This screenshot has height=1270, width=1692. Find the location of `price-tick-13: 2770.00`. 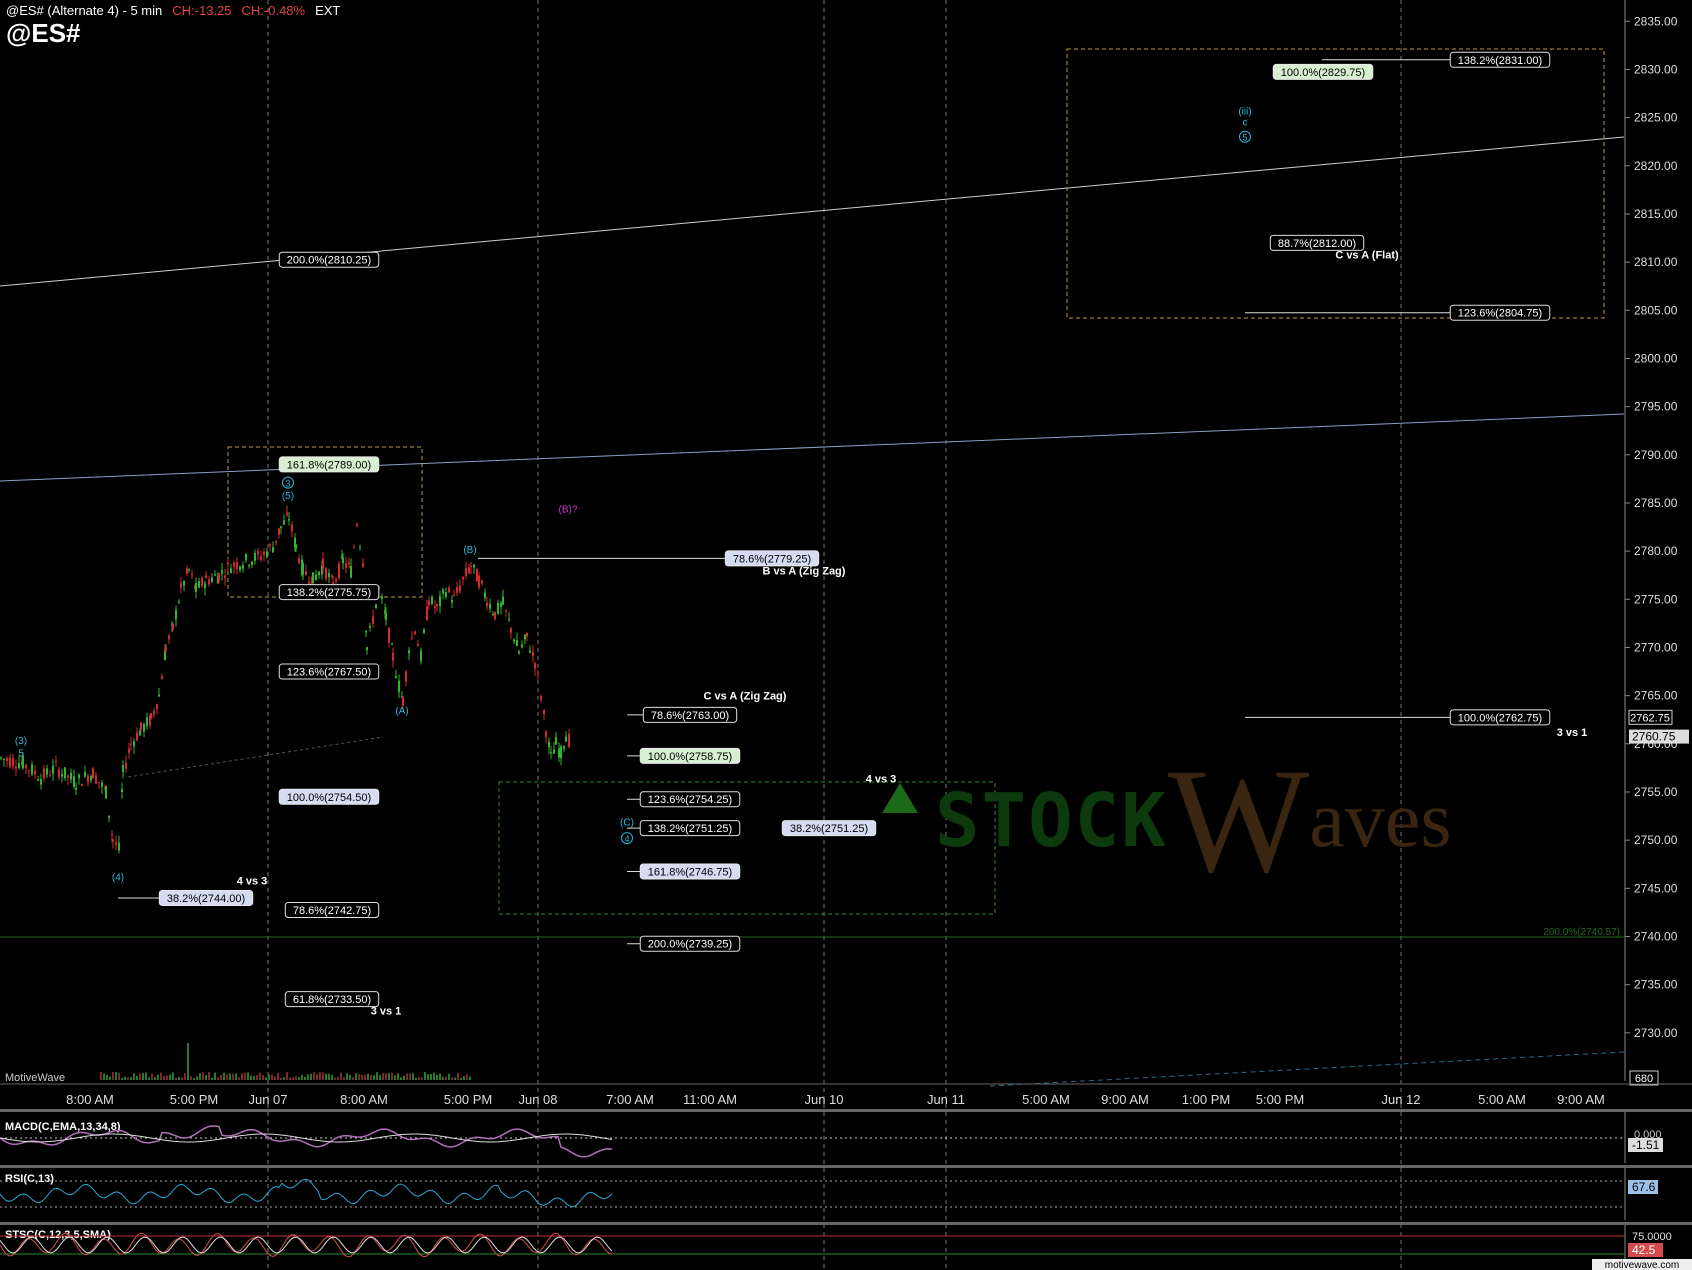

price-tick-13: 2770.00 is located at coordinates (1656, 647).